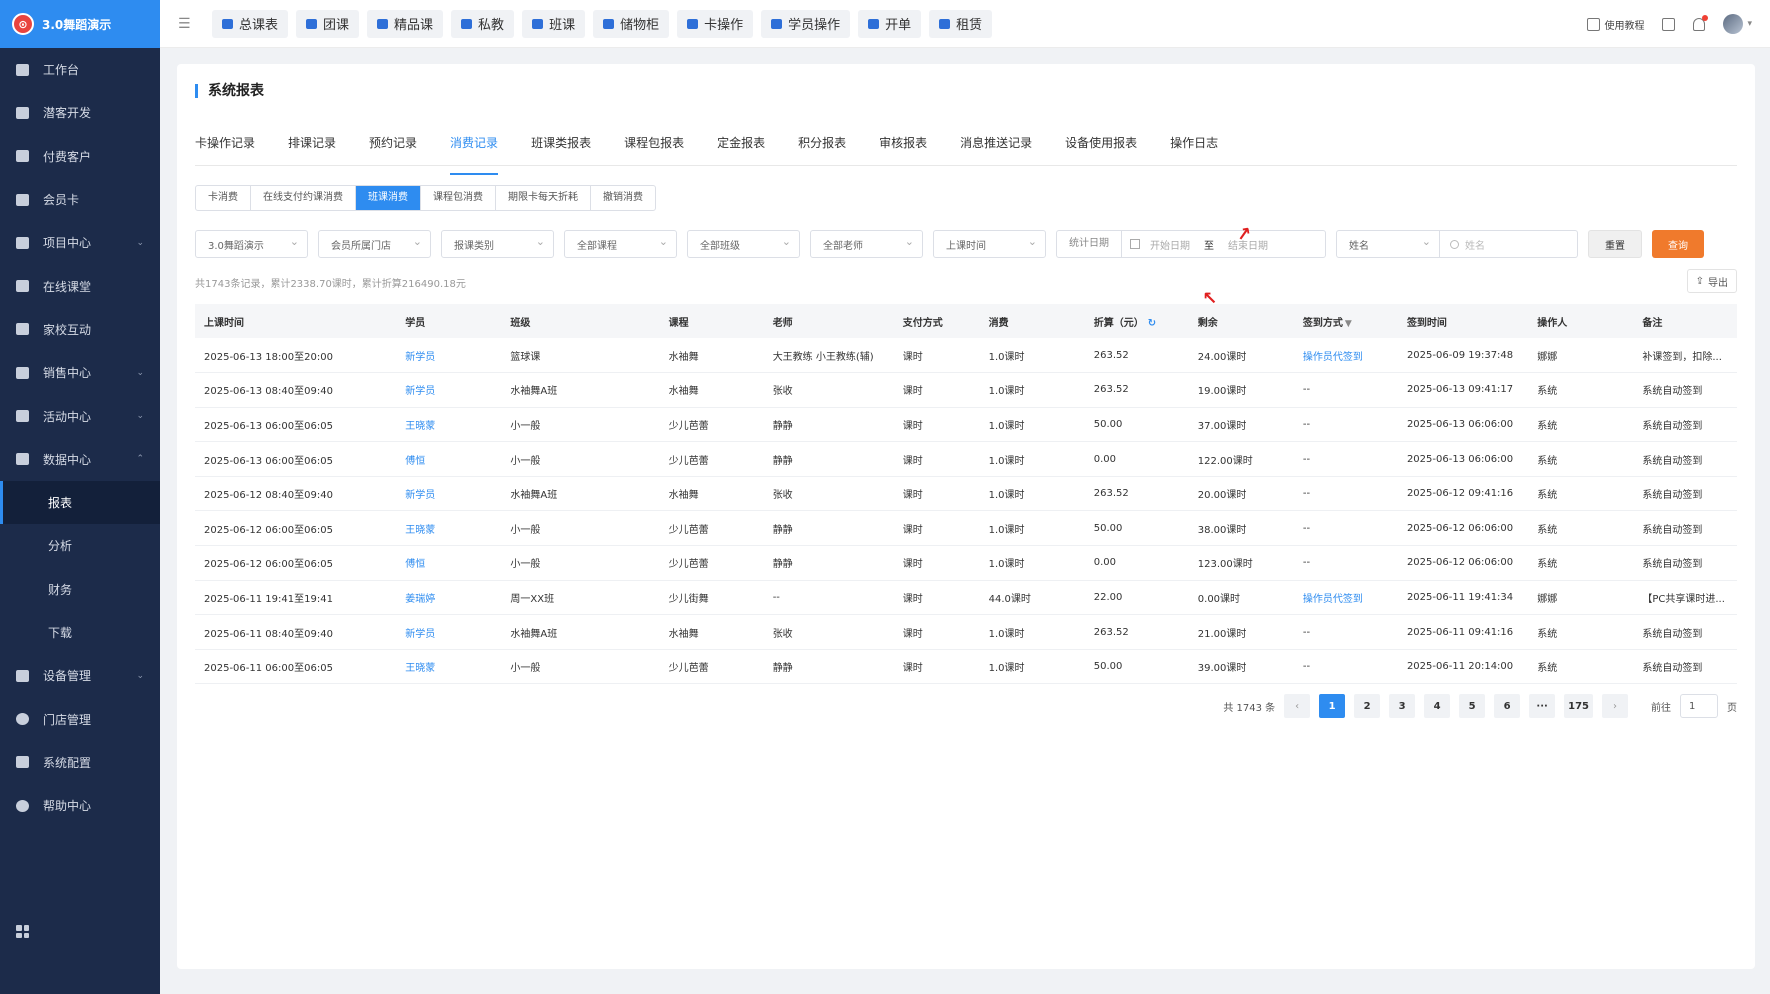 This screenshot has width=1770, height=994. I want to click on report-tab: 审核报表, so click(910, 147).